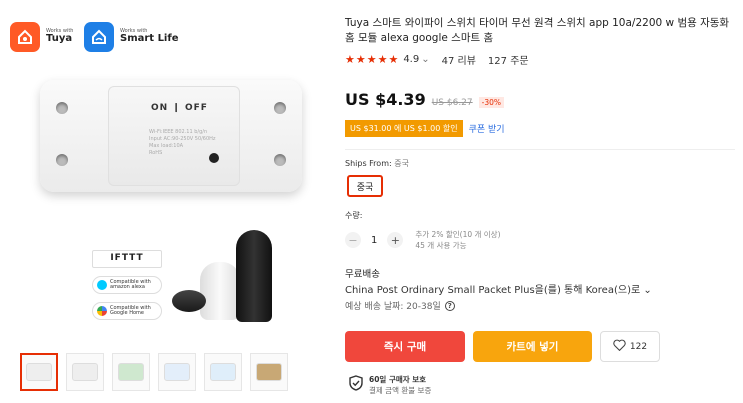 This screenshot has width=743, height=403. What do you see at coordinates (491, 102) in the screenshot?
I see `discount-badge: -30%` at bounding box center [491, 102].